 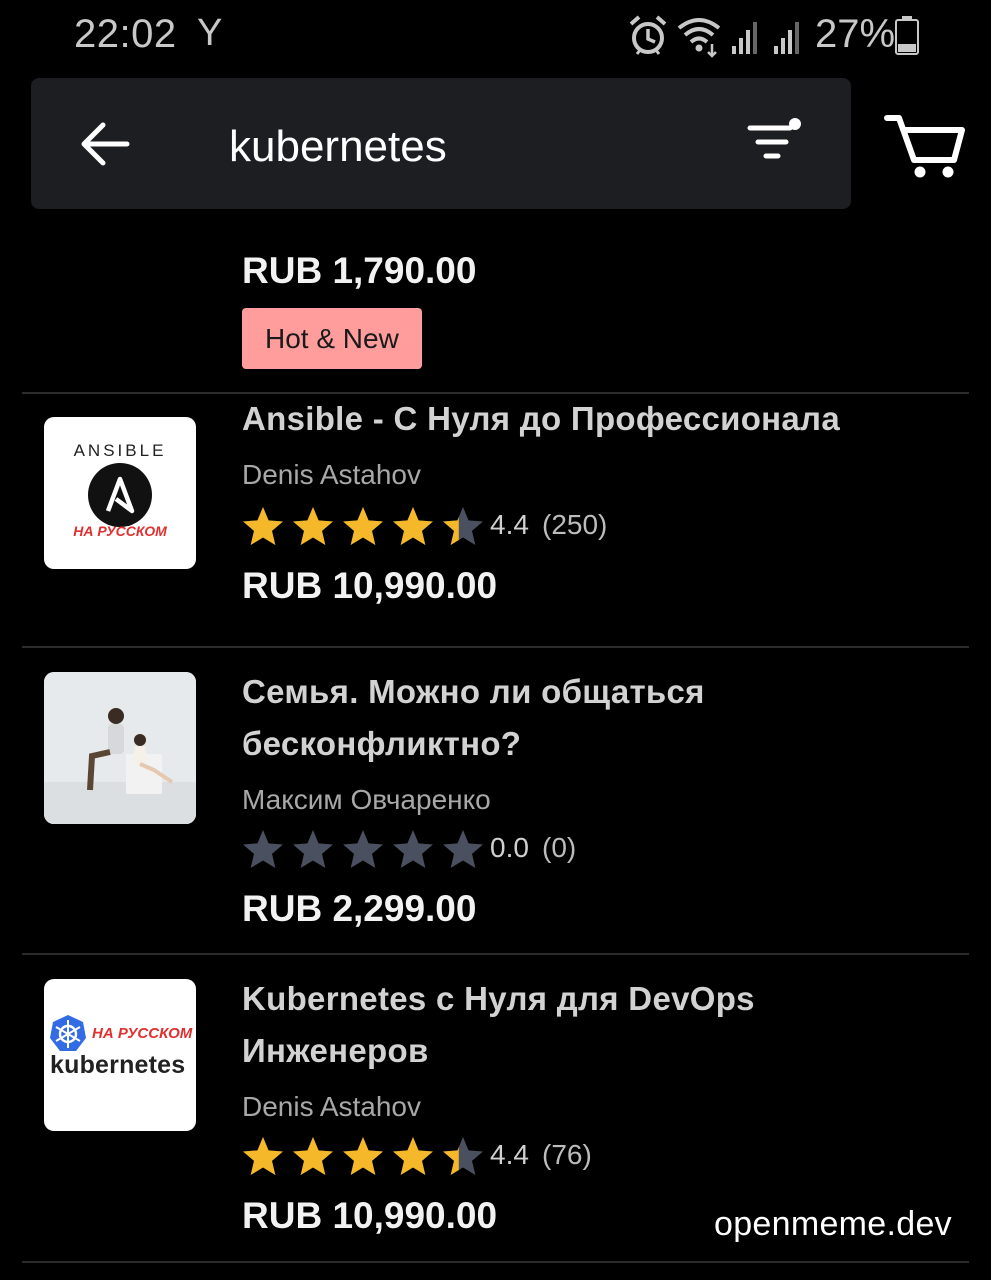 What do you see at coordinates (210, 33) in the screenshot?
I see `carrier-symbol: Y` at bounding box center [210, 33].